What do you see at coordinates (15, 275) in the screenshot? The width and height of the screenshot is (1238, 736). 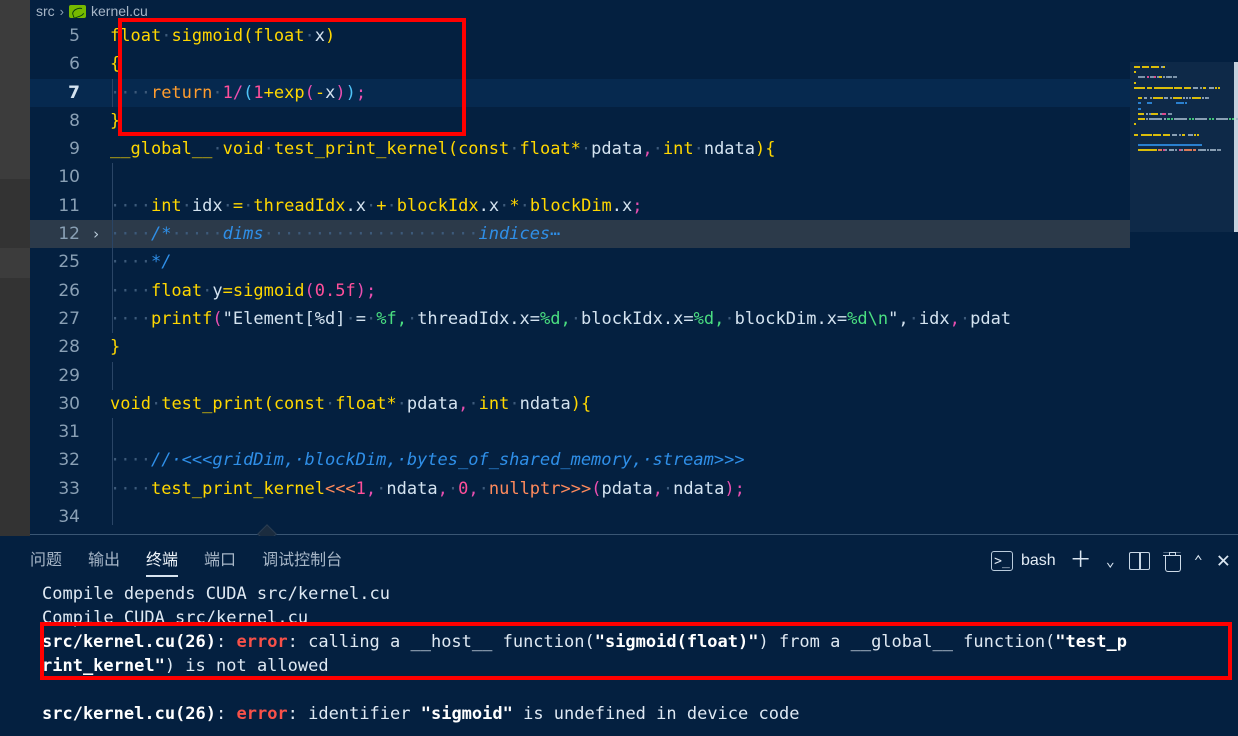 I see `explorer-sidebar-strip` at bounding box center [15, 275].